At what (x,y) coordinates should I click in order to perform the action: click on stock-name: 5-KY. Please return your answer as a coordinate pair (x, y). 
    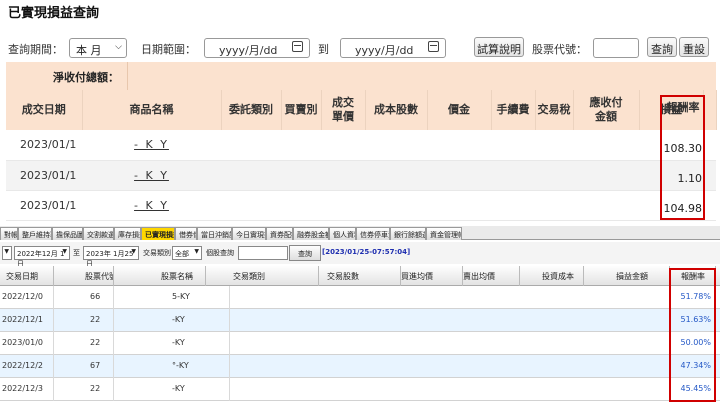
    Looking at the image, I should click on (172, 297).